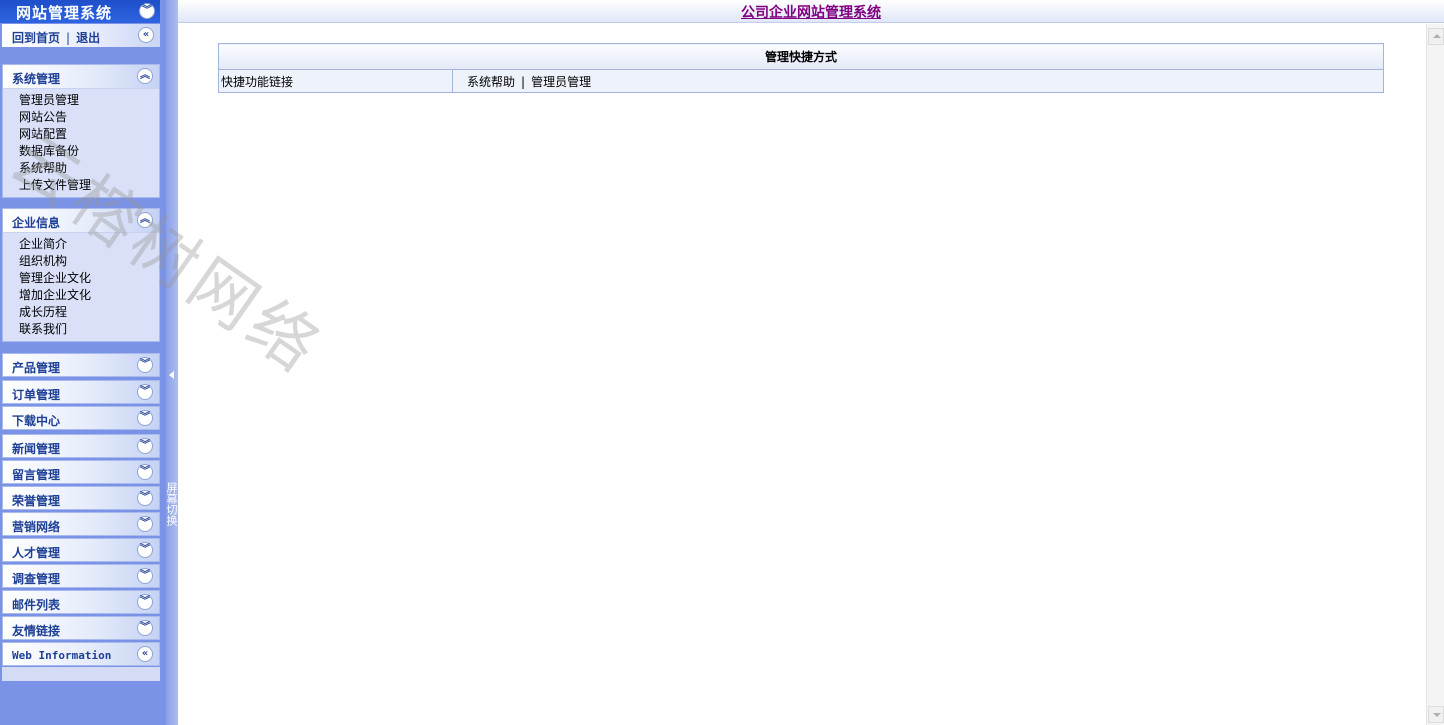 The height and width of the screenshot is (725, 1444). Describe the element at coordinates (36, 368) in the screenshot. I see `menu-collapsed-label: 产品管理` at that location.